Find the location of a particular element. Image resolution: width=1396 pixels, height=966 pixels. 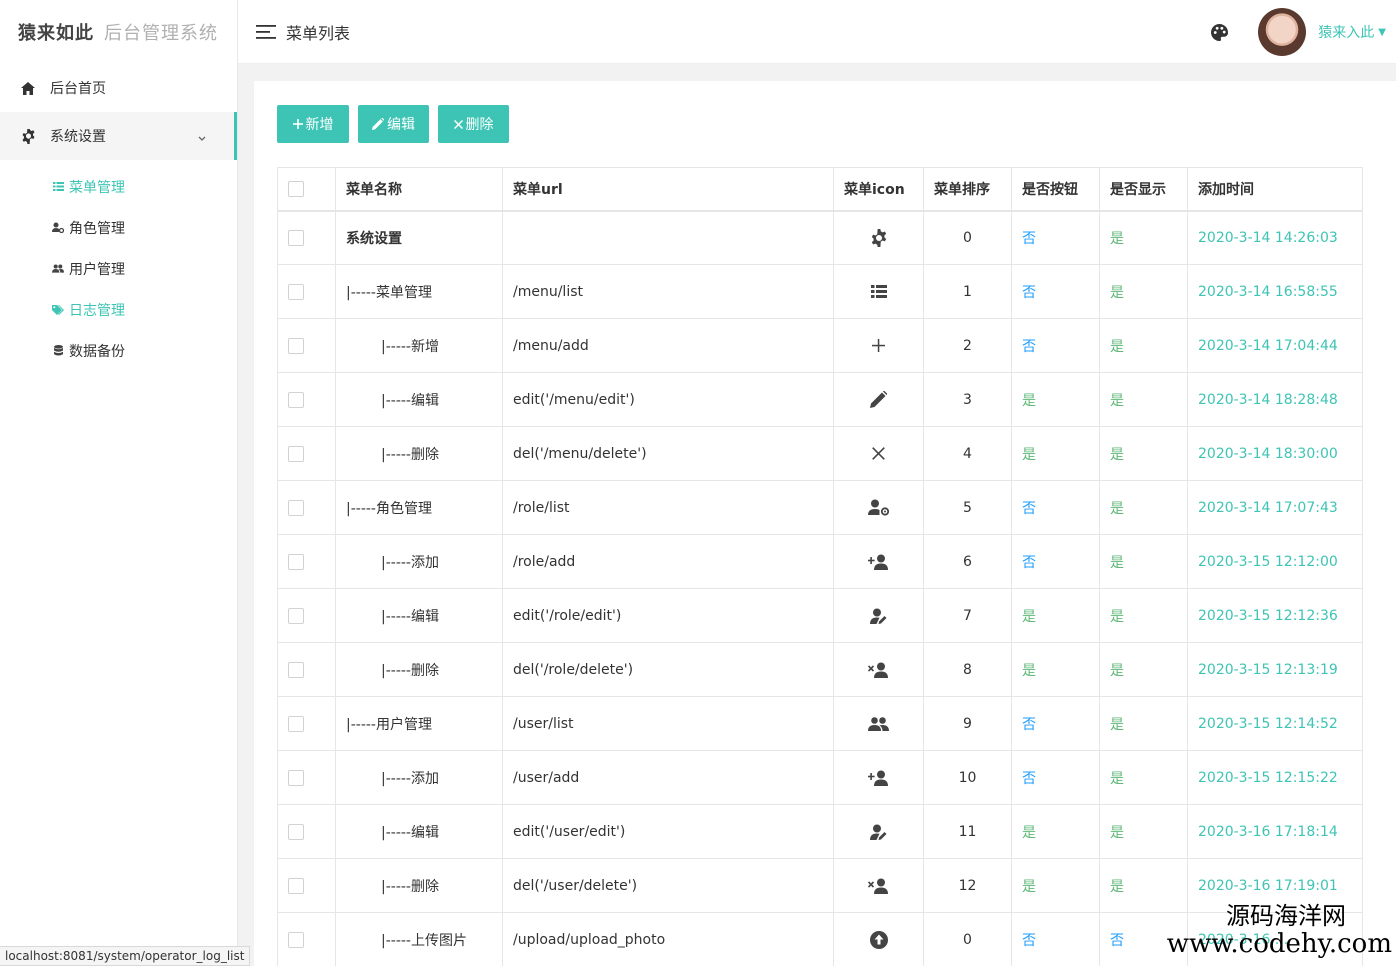

pencil-icon is located at coordinates (378, 124).